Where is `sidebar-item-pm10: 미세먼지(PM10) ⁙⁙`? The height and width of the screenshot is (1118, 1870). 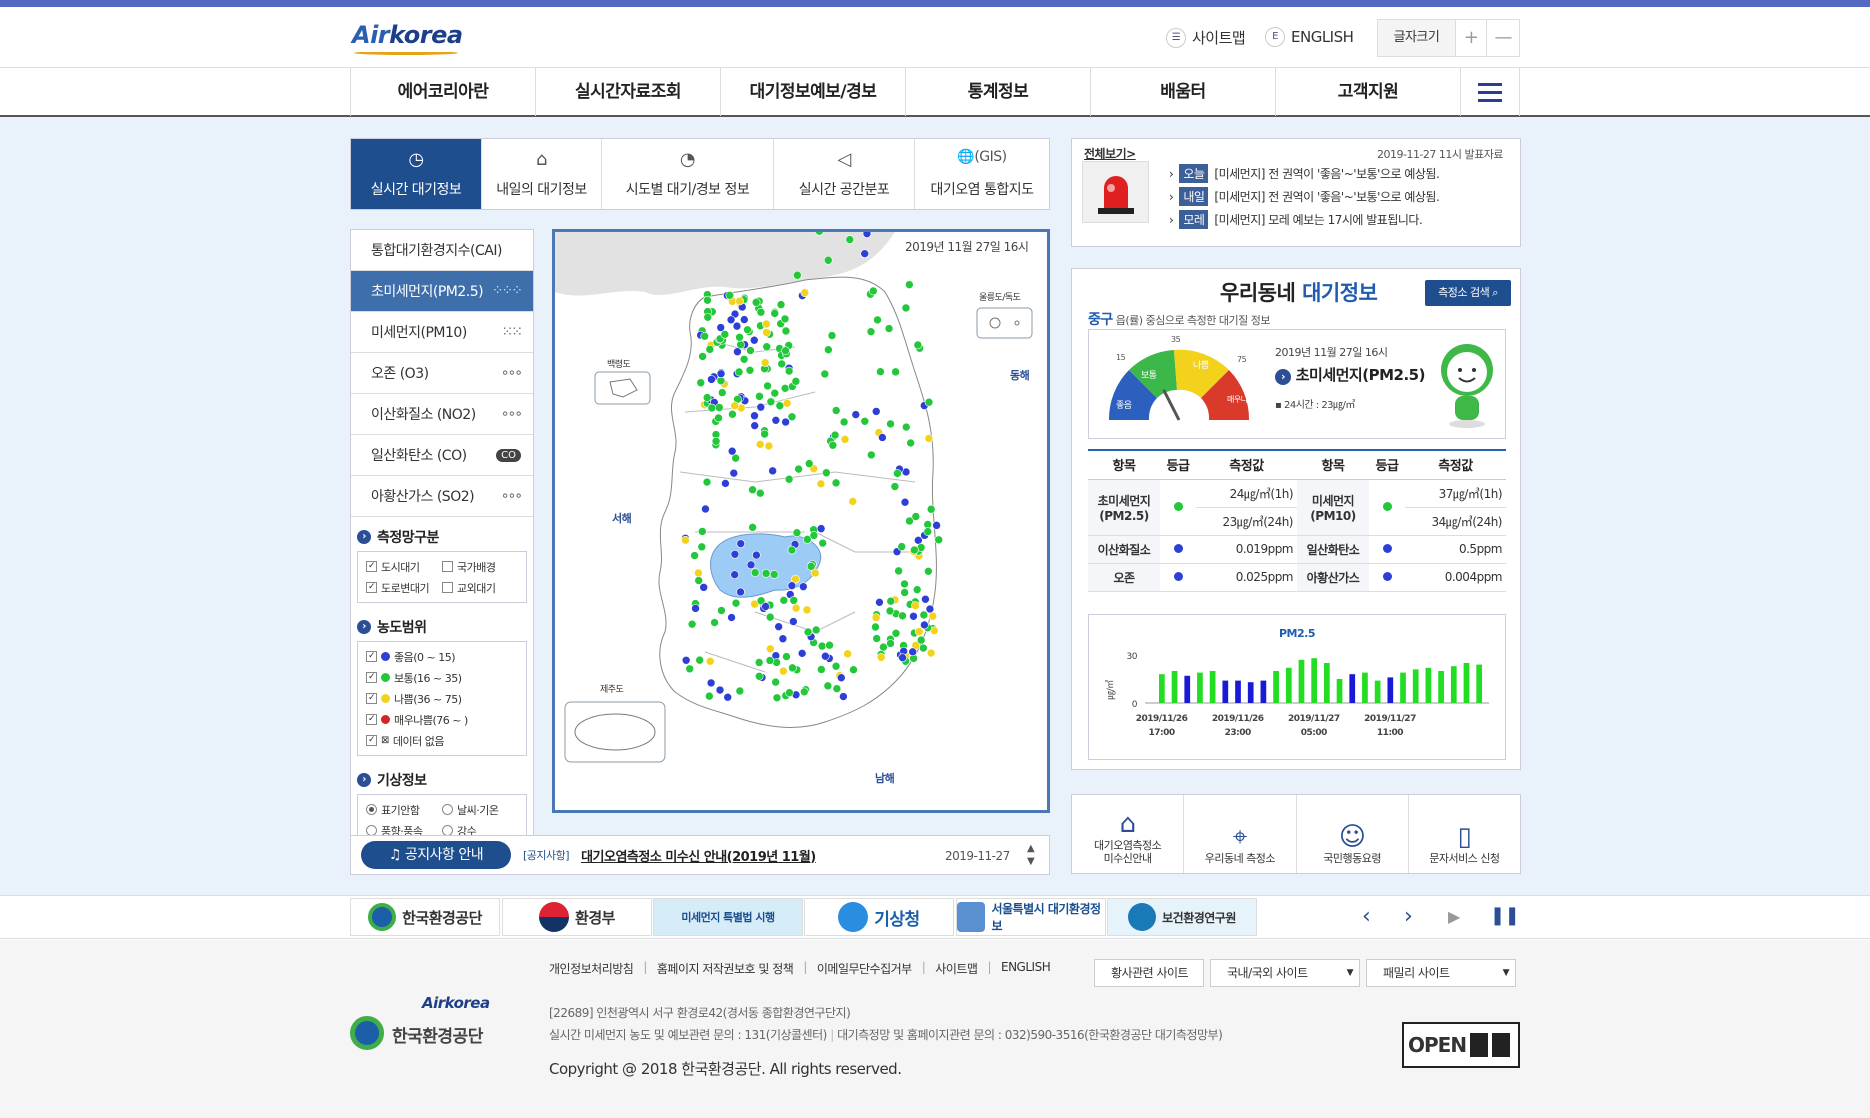
sidebar-item-pm10: 미세먼지(PM10) ⁙⁙ is located at coordinates (442, 332).